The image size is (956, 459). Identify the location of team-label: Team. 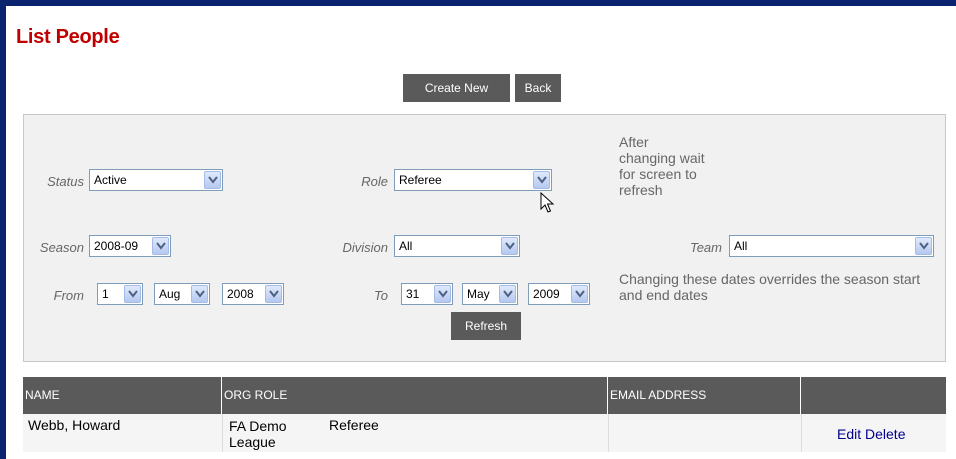
(705, 247).